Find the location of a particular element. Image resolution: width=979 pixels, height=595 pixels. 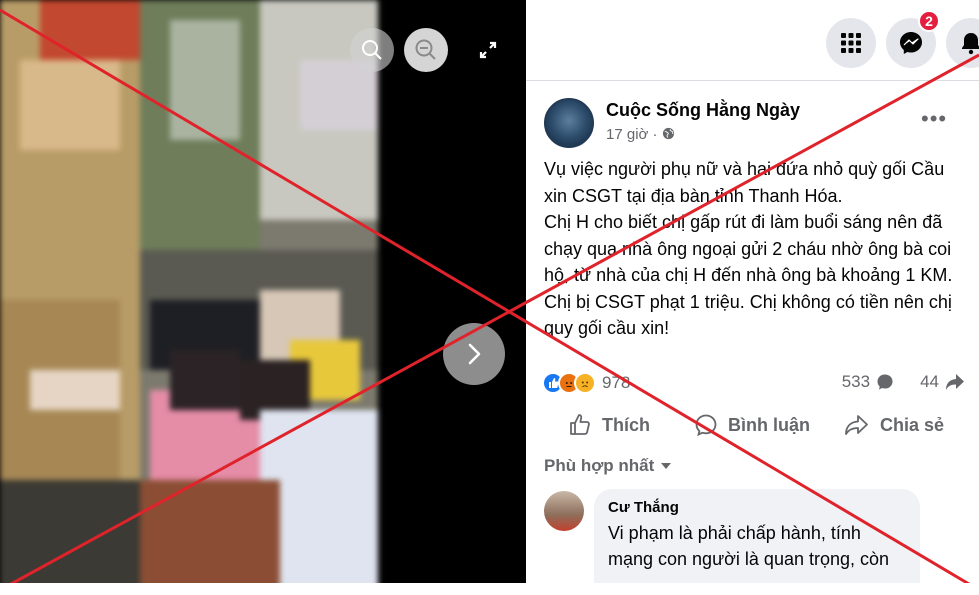

comment-label: Bình luận is located at coordinates (769, 424).